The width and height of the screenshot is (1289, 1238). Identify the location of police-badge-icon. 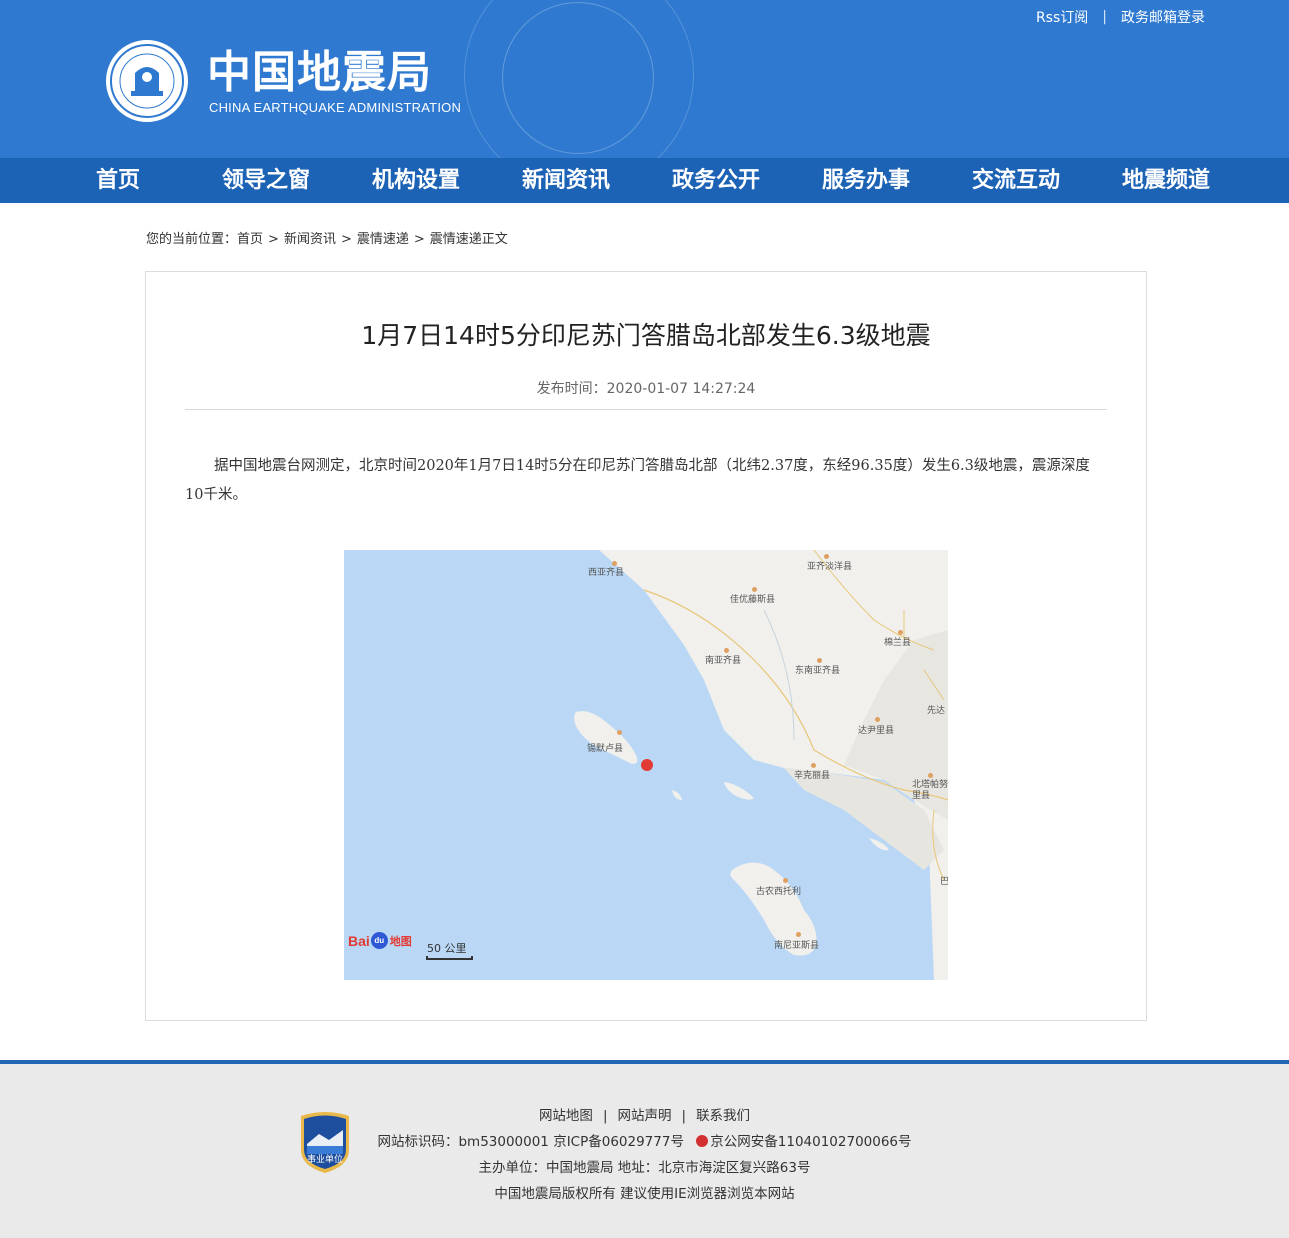
(702, 1141).